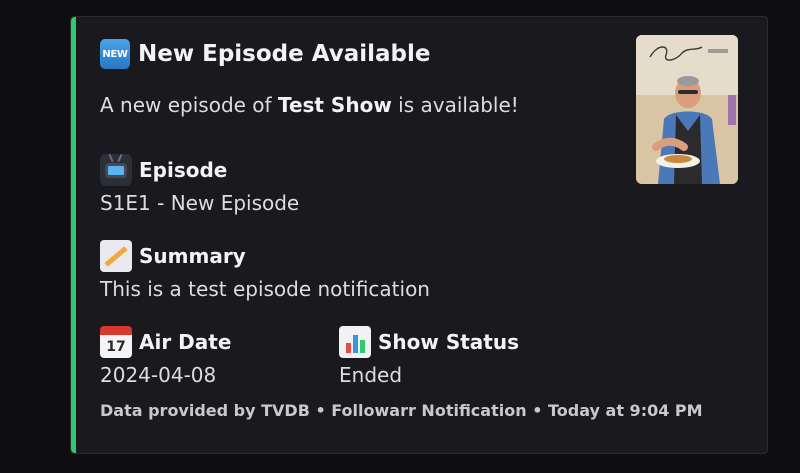 The image size is (800, 473). I want to click on television-icon, so click(116, 169).